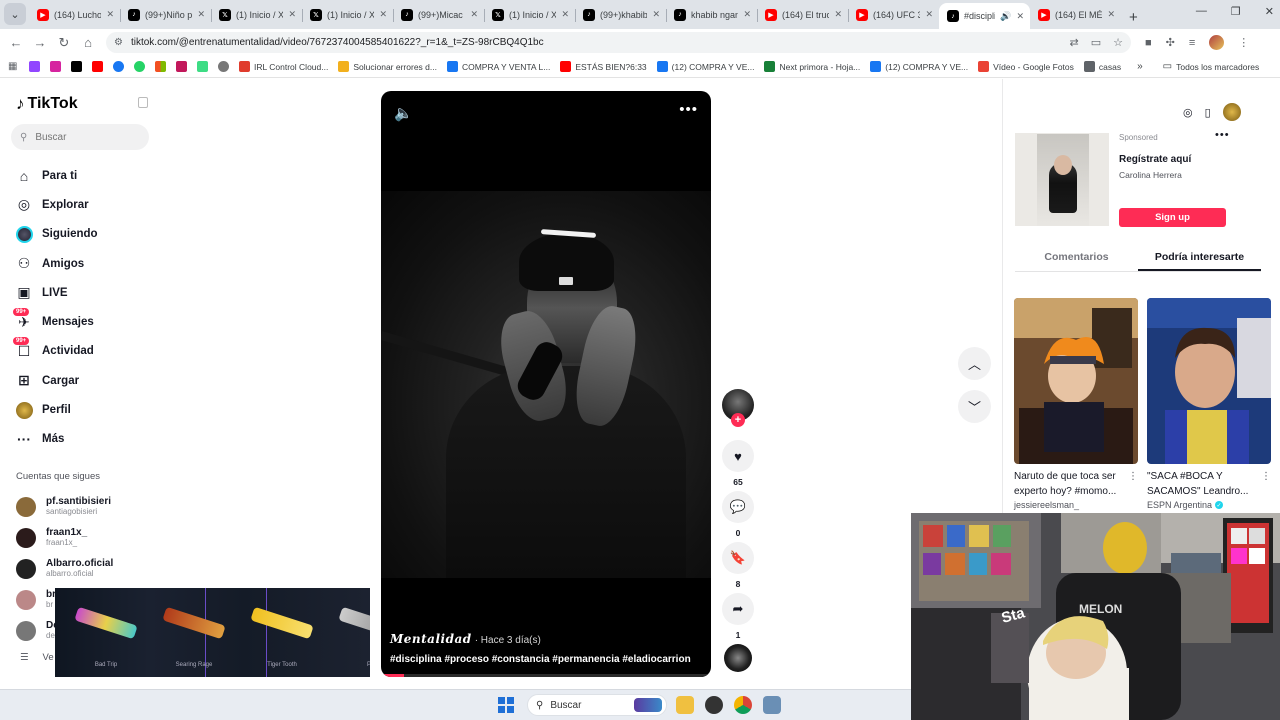 Image resolution: width=1280 pixels, height=720 pixels. Describe the element at coordinates (738, 456) in the screenshot. I see `like-button: ♥` at that location.